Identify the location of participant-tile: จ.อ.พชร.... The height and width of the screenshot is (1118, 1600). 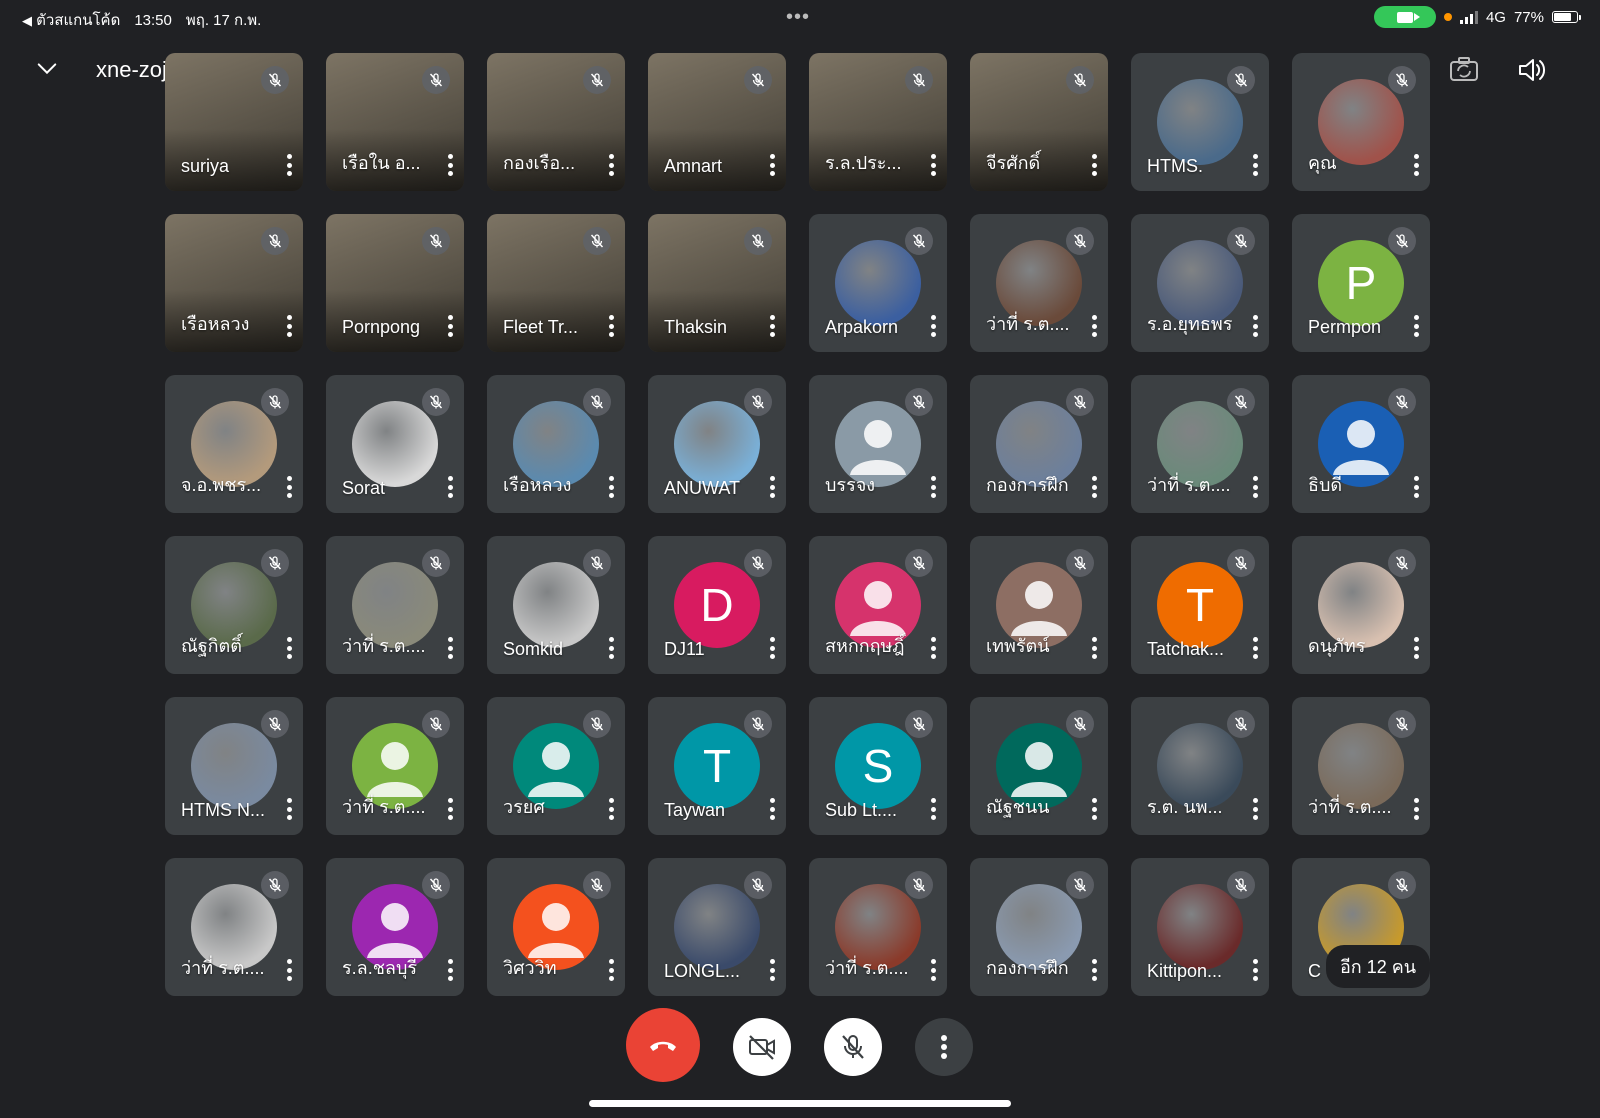
(234, 444).